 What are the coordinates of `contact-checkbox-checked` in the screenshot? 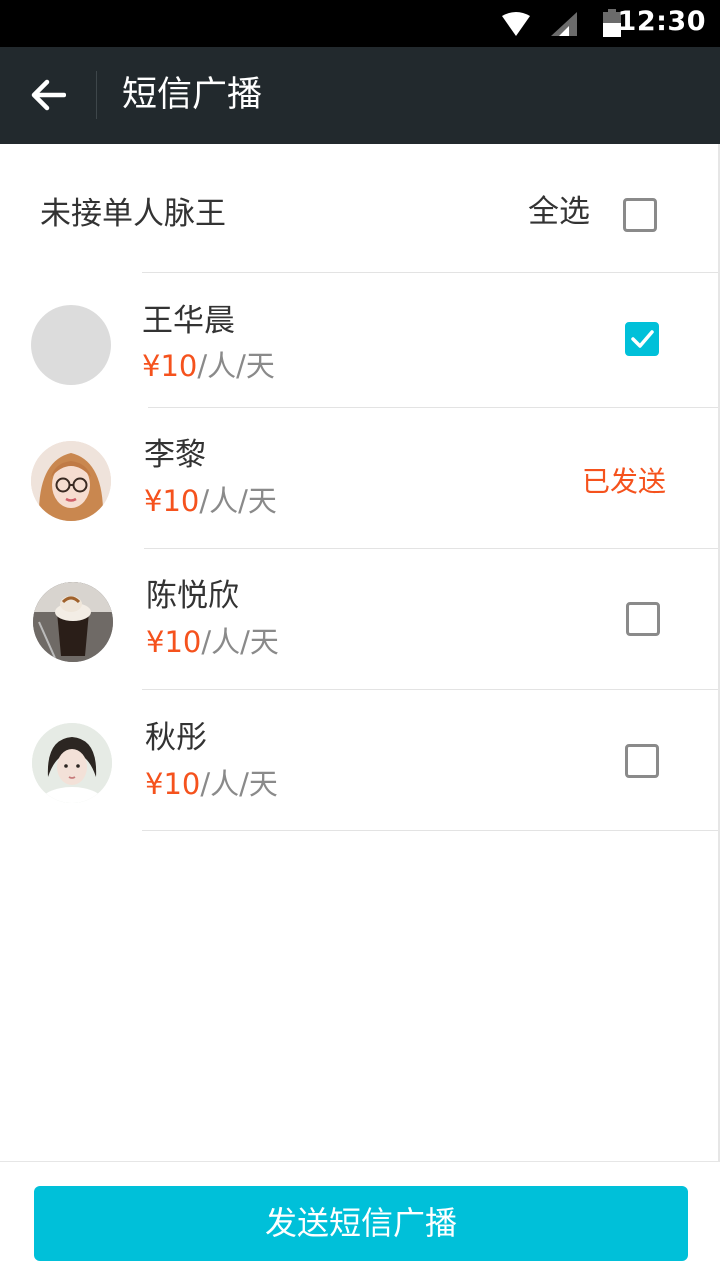 It's located at (642, 339).